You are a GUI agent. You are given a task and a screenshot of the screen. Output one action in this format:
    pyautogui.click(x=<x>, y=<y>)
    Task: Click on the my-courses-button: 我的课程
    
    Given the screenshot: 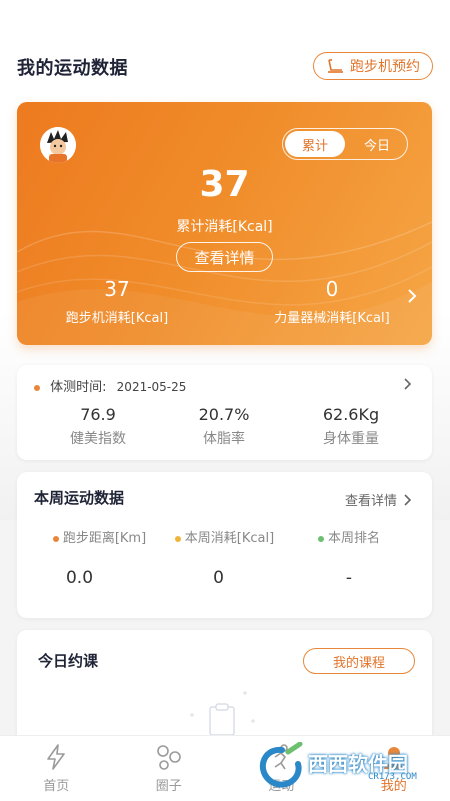 What is the action you would take?
    pyautogui.click(x=359, y=661)
    